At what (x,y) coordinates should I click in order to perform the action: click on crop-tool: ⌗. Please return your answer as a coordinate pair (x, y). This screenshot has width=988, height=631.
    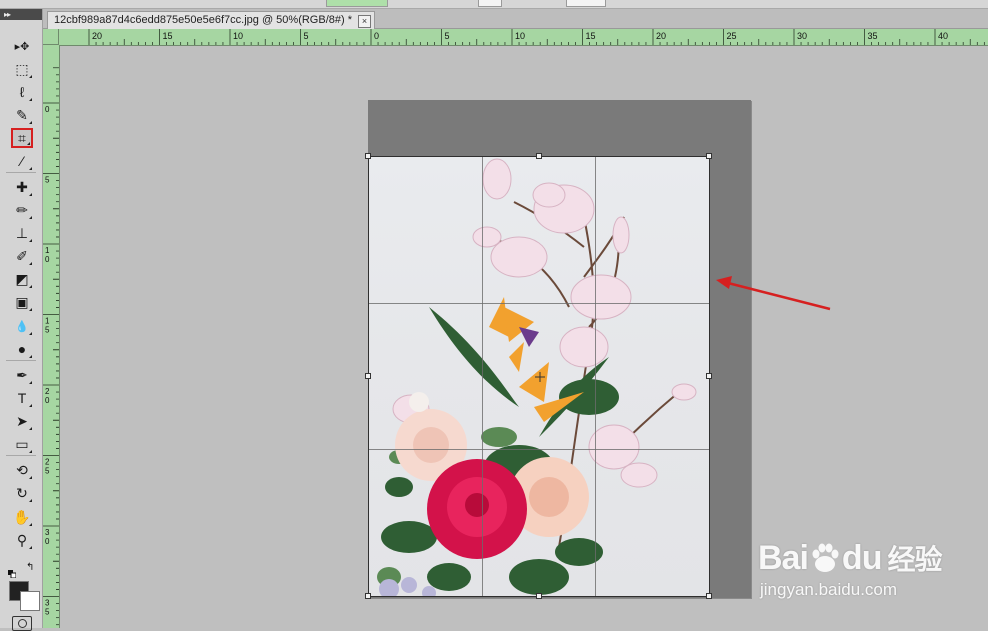
    Looking at the image, I should click on (22, 138).